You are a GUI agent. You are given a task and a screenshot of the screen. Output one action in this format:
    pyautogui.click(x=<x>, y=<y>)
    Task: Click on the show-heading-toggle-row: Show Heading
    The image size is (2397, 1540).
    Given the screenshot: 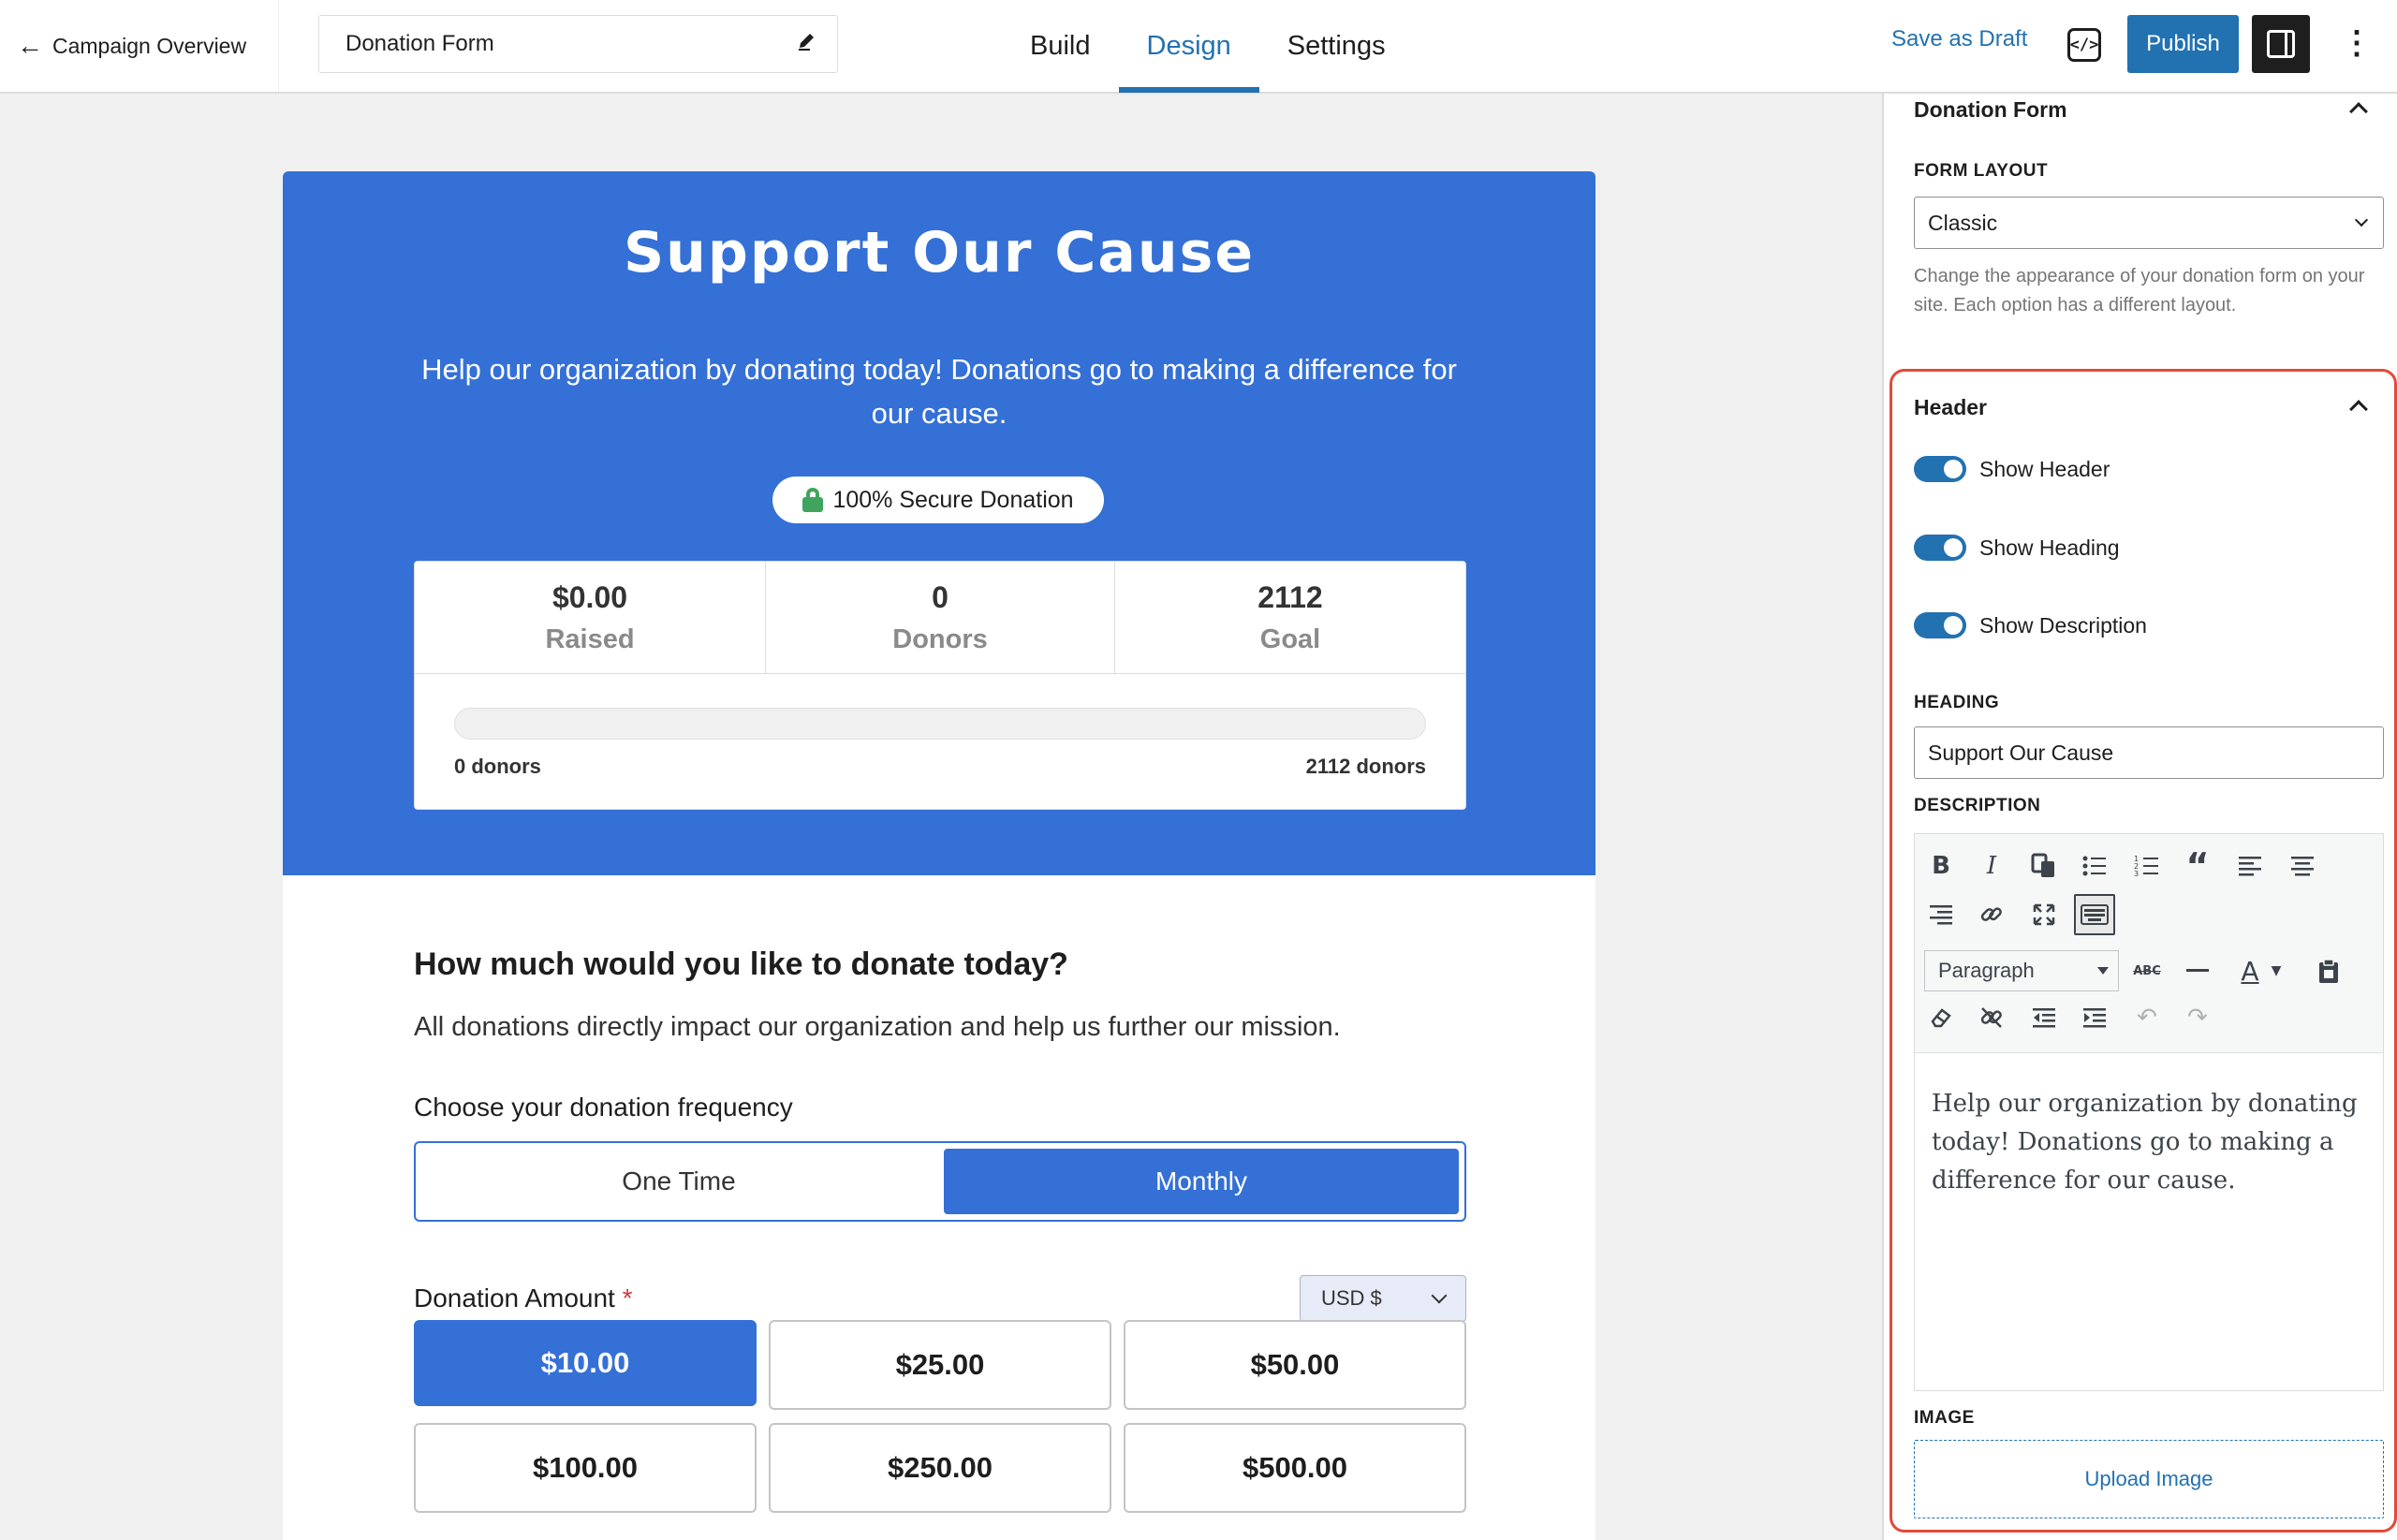 What is the action you would take?
    pyautogui.click(x=2017, y=548)
    